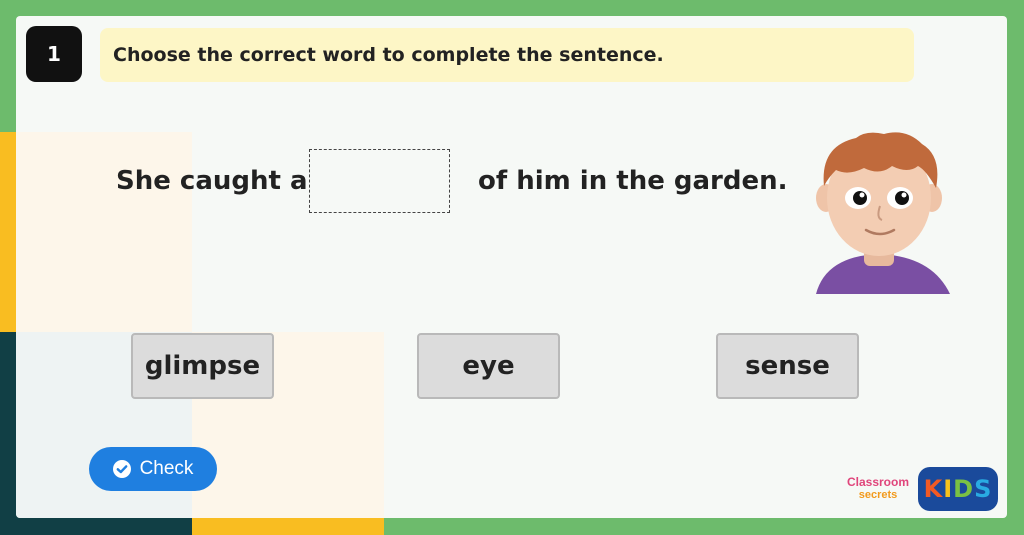 The image size is (1024, 535). I want to click on kids-logo-letter: S, so click(983, 489).